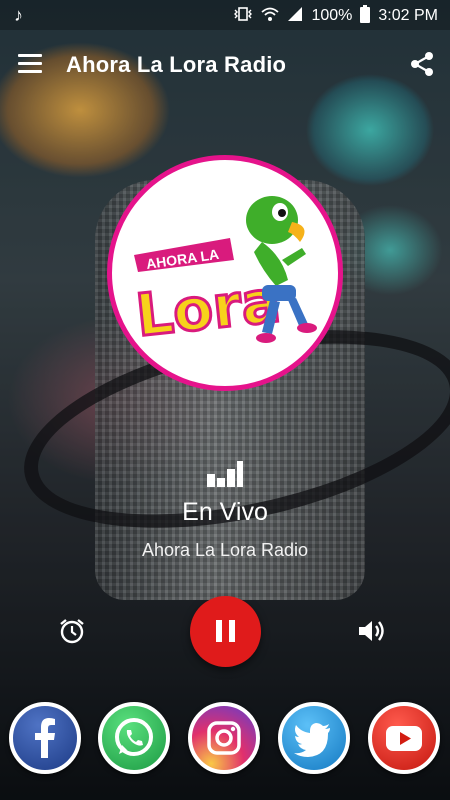 The width and height of the screenshot is (450, 800). What do you see at coordinates (225, 15) in the screenshot?
I see `status-bar: ♪ 100% 3:02 PM` at bounding box center [225, 15].